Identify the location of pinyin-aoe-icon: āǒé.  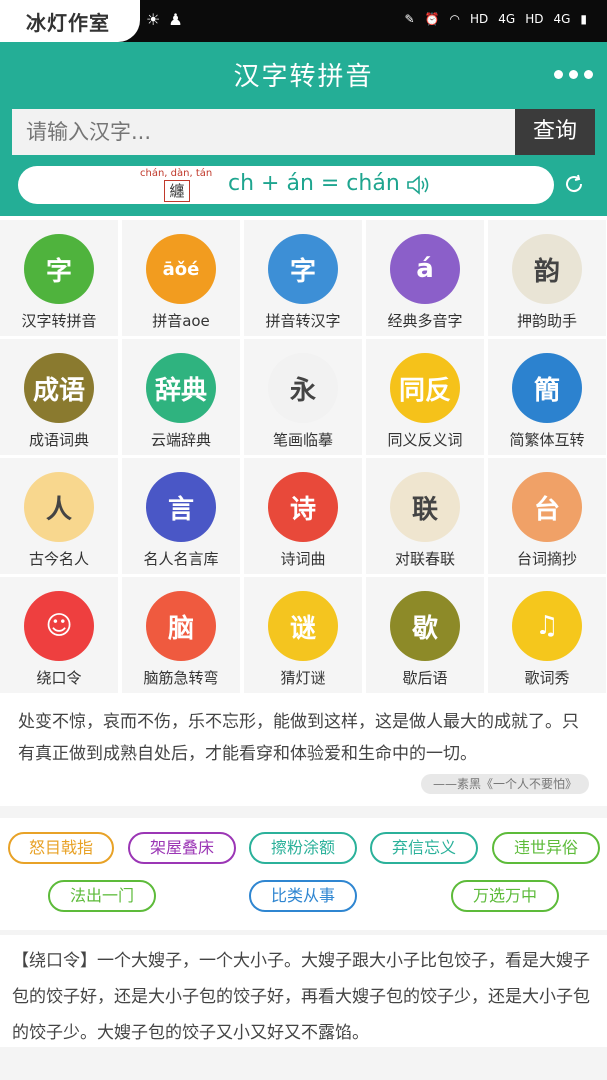
(181, 269).